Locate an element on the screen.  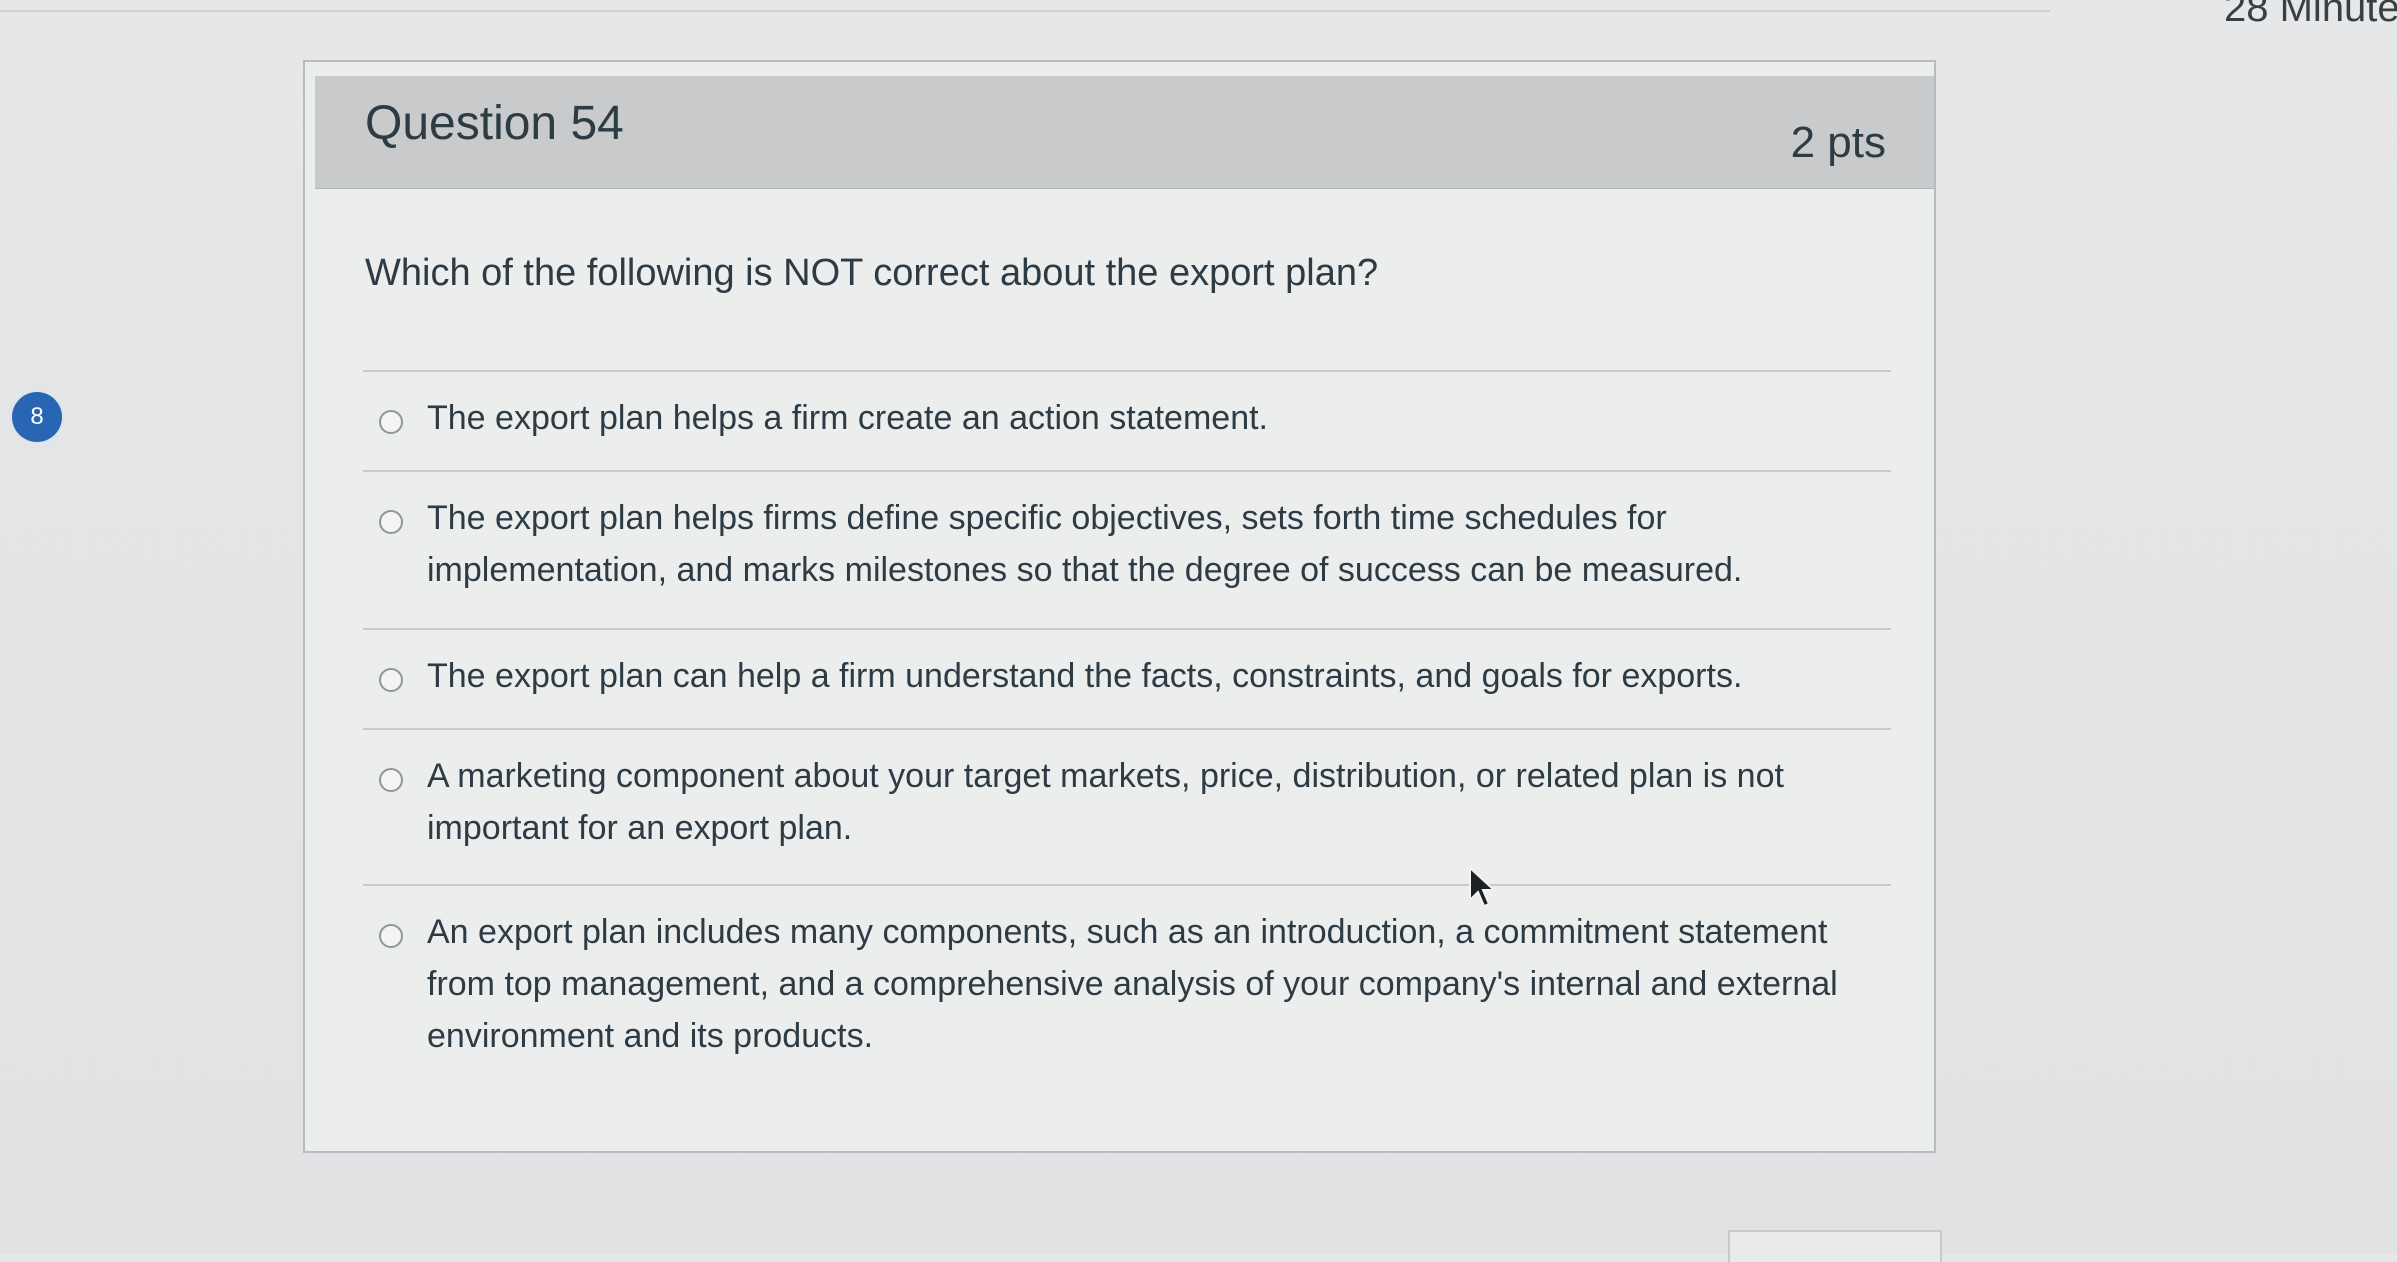
timer-text: 28 Minute is located at coordinates (2310, 15).